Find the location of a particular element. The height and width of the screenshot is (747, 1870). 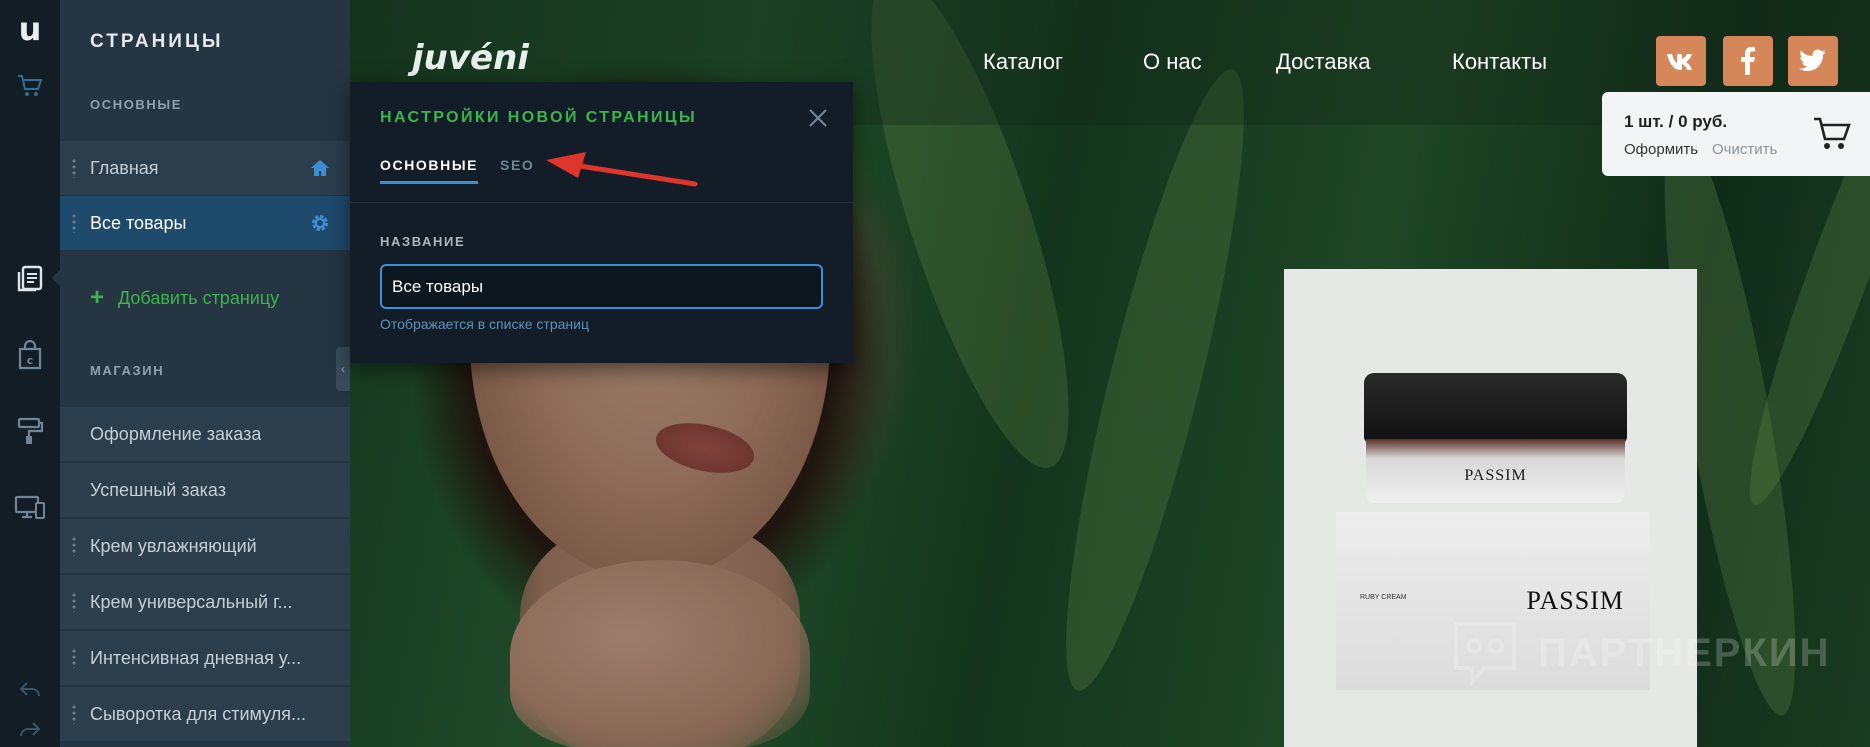

facebook-icon is located at coordinates (1748, 61).